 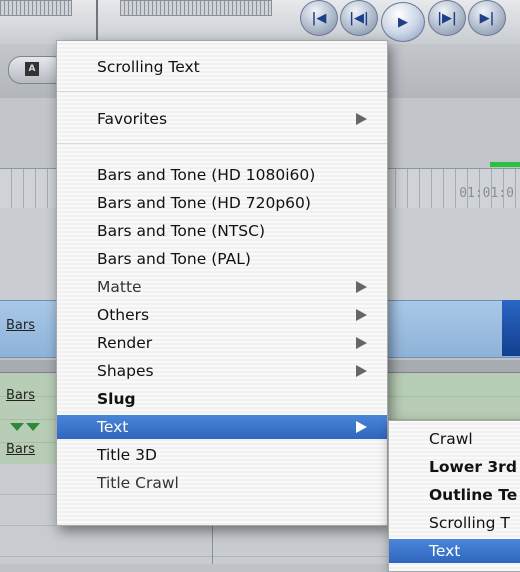 I want to click on menu-item-others: Others, so click(x=222, y=315).